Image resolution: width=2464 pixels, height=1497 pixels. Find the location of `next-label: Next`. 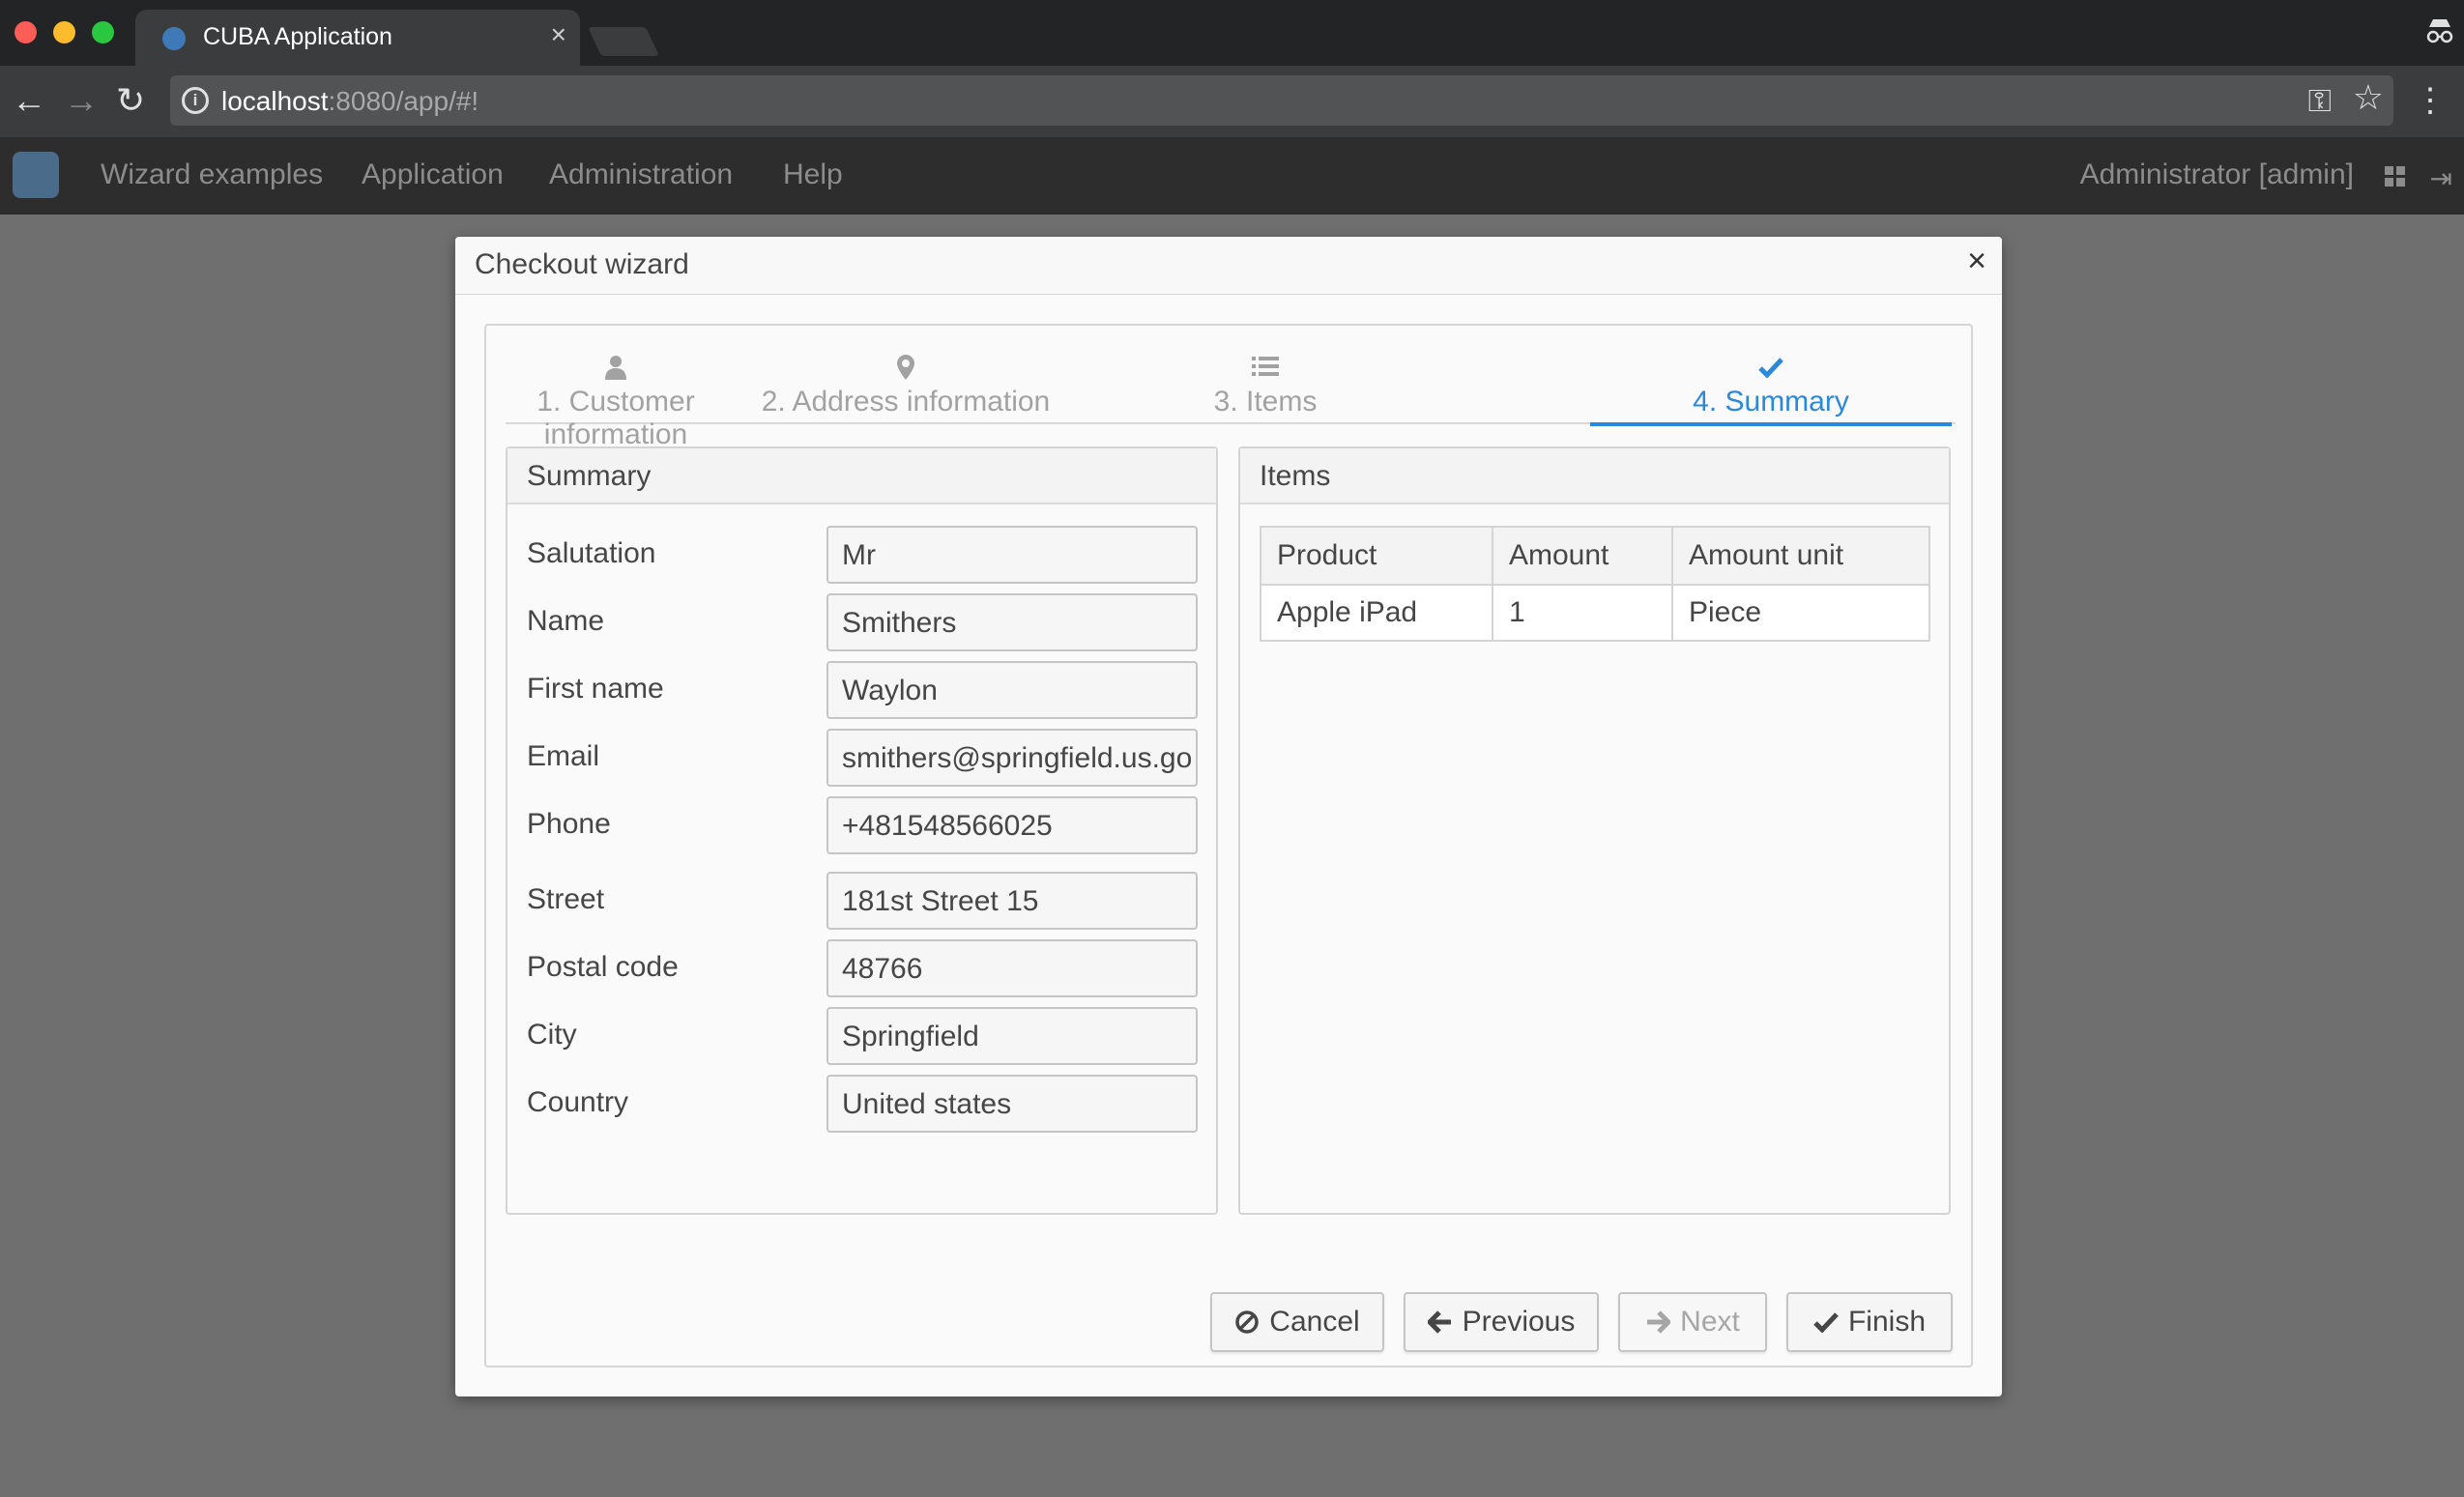

next-label: Next is located at coordinates (1710, 1322).